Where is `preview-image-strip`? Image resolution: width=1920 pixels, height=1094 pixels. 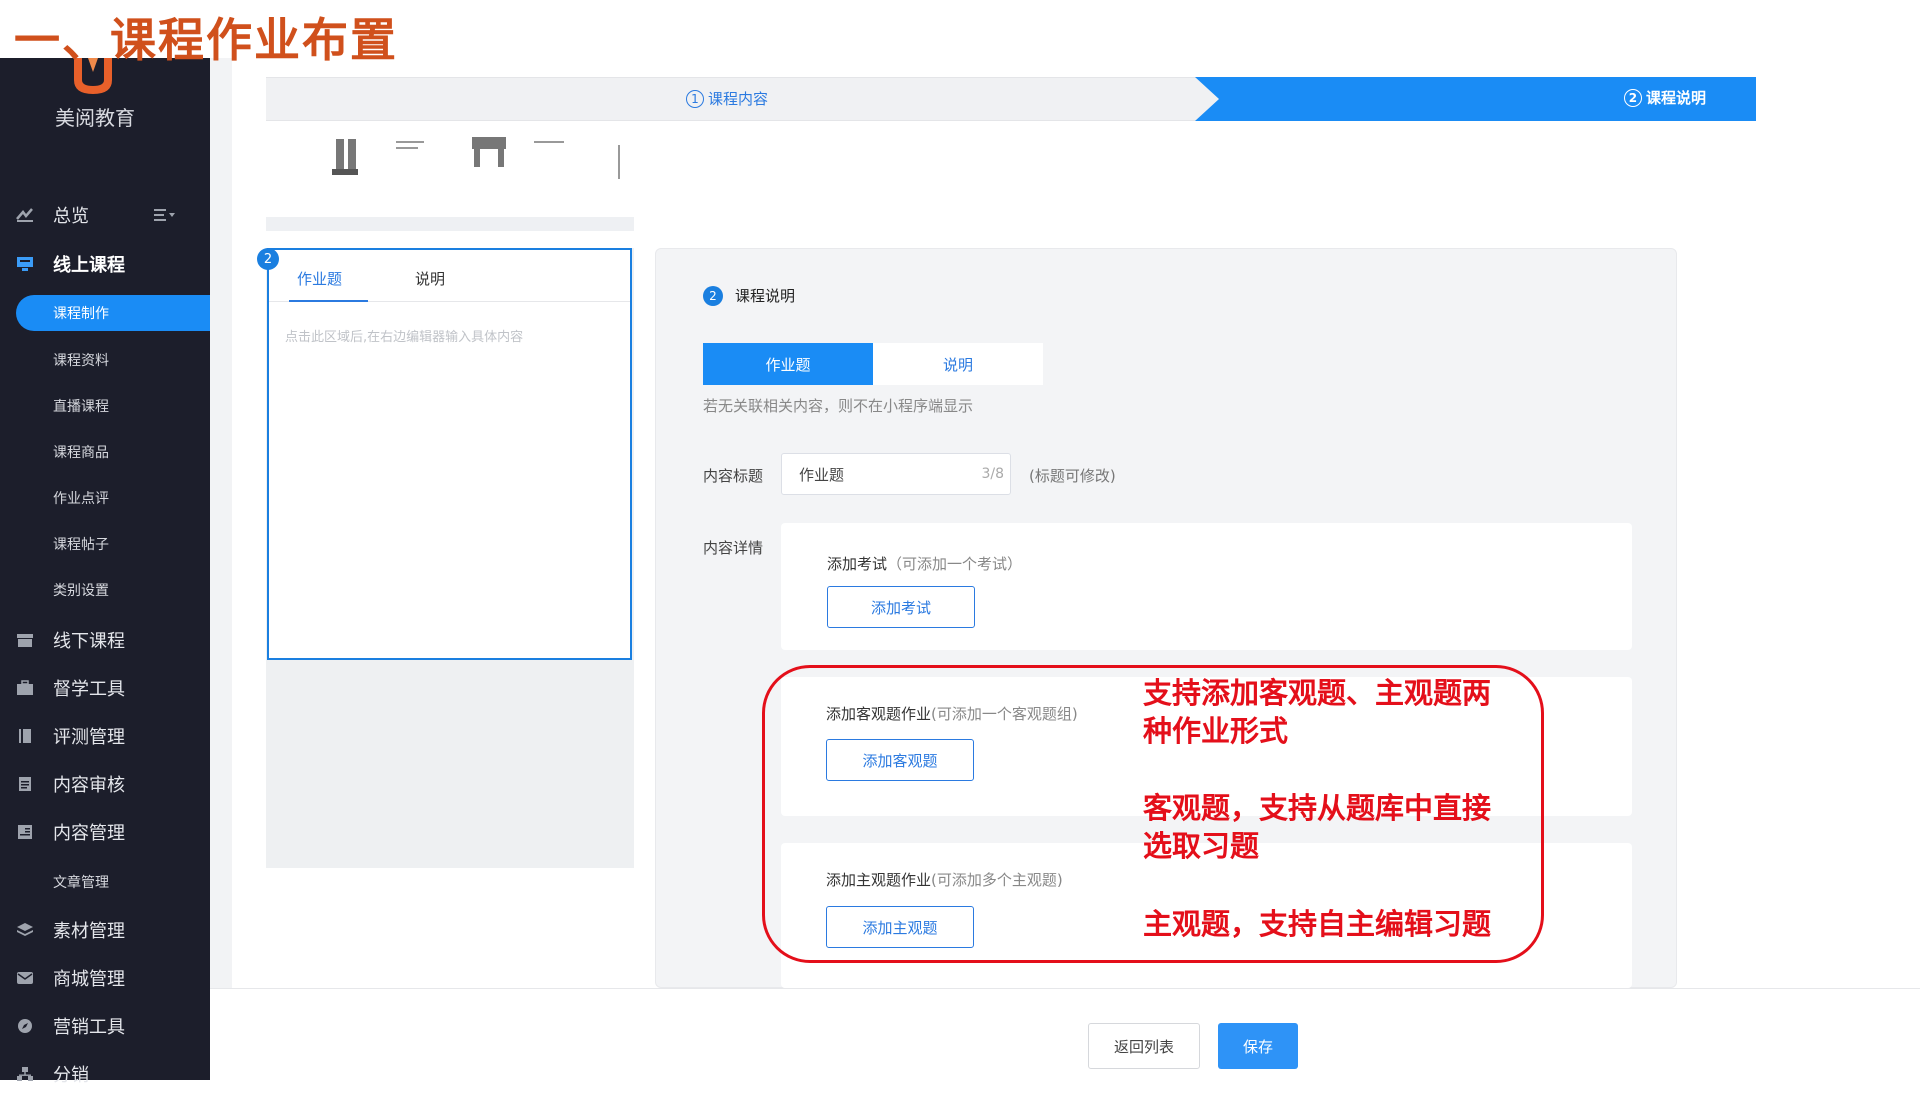
preview-image-strip is located at coordinates (450, 183).